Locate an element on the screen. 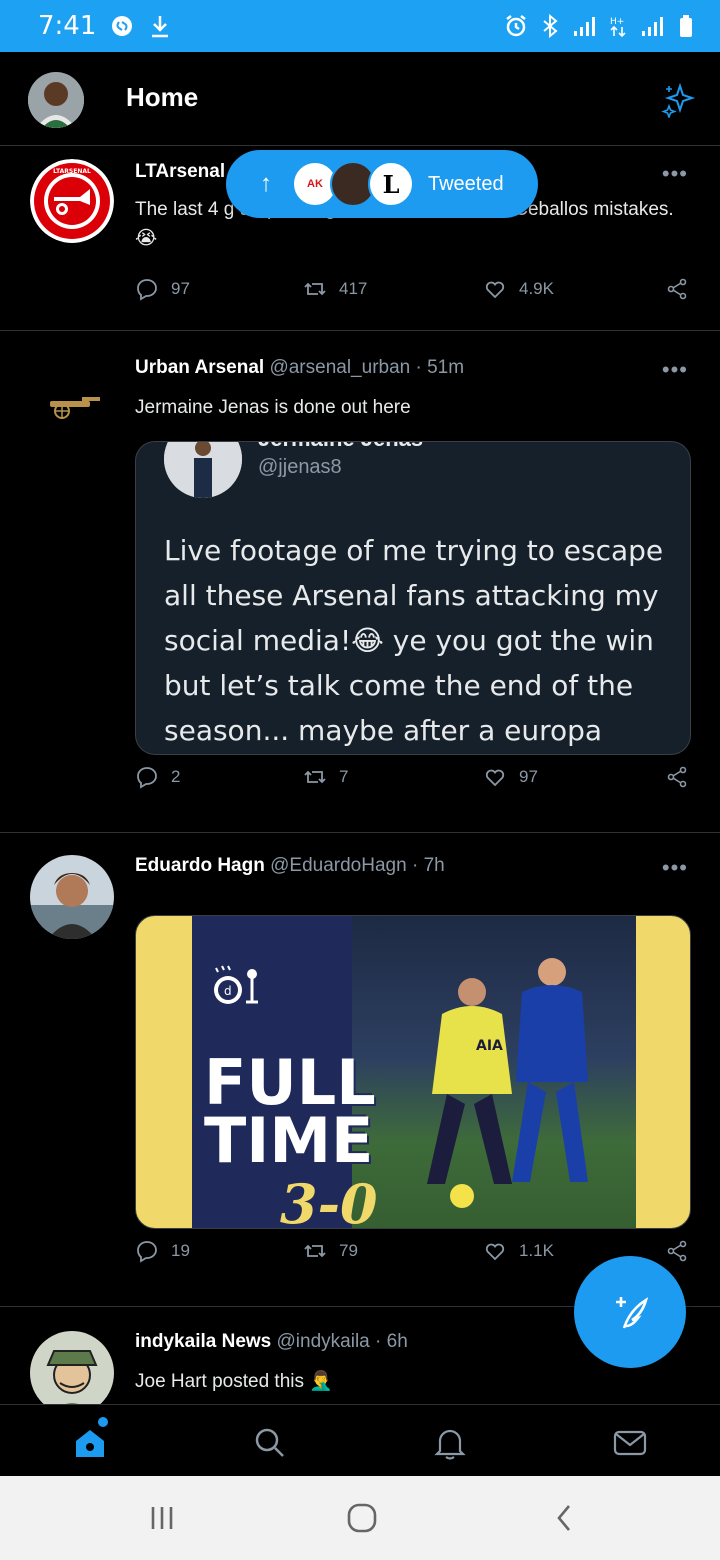 The height and width of the screenshot is (1560, 720). new-tweets-pill: ↑ AK L Tweeted is located at coordinates (382, 184).